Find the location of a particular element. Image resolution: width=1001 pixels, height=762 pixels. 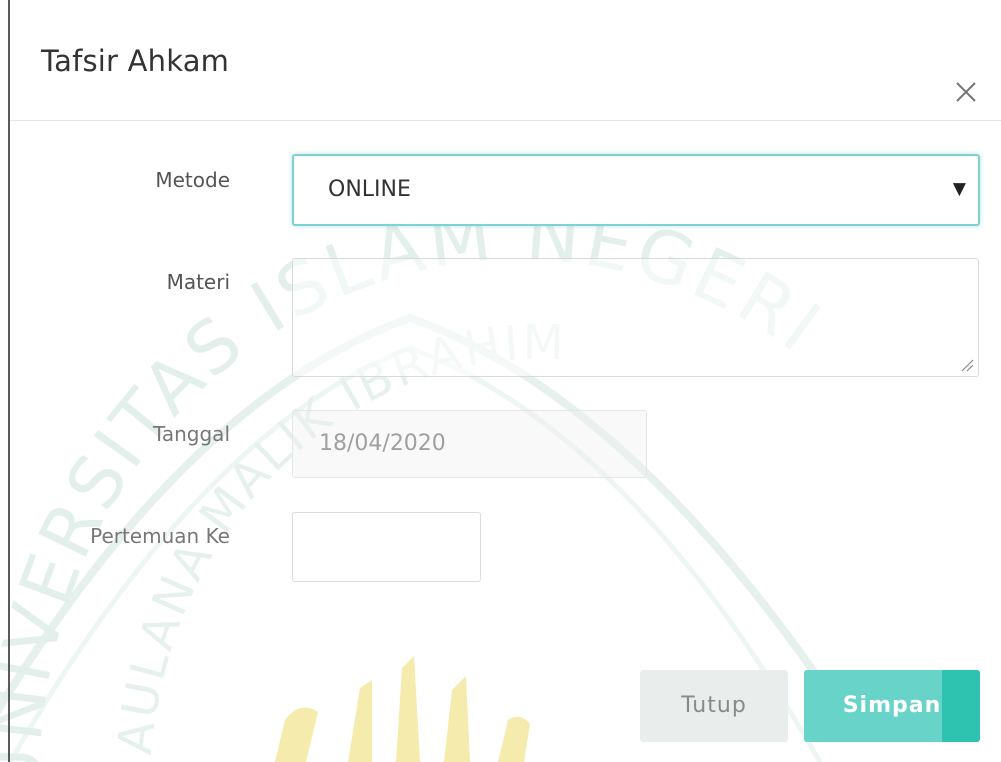

materi-label: Materi is located at coordinates (198, 282).